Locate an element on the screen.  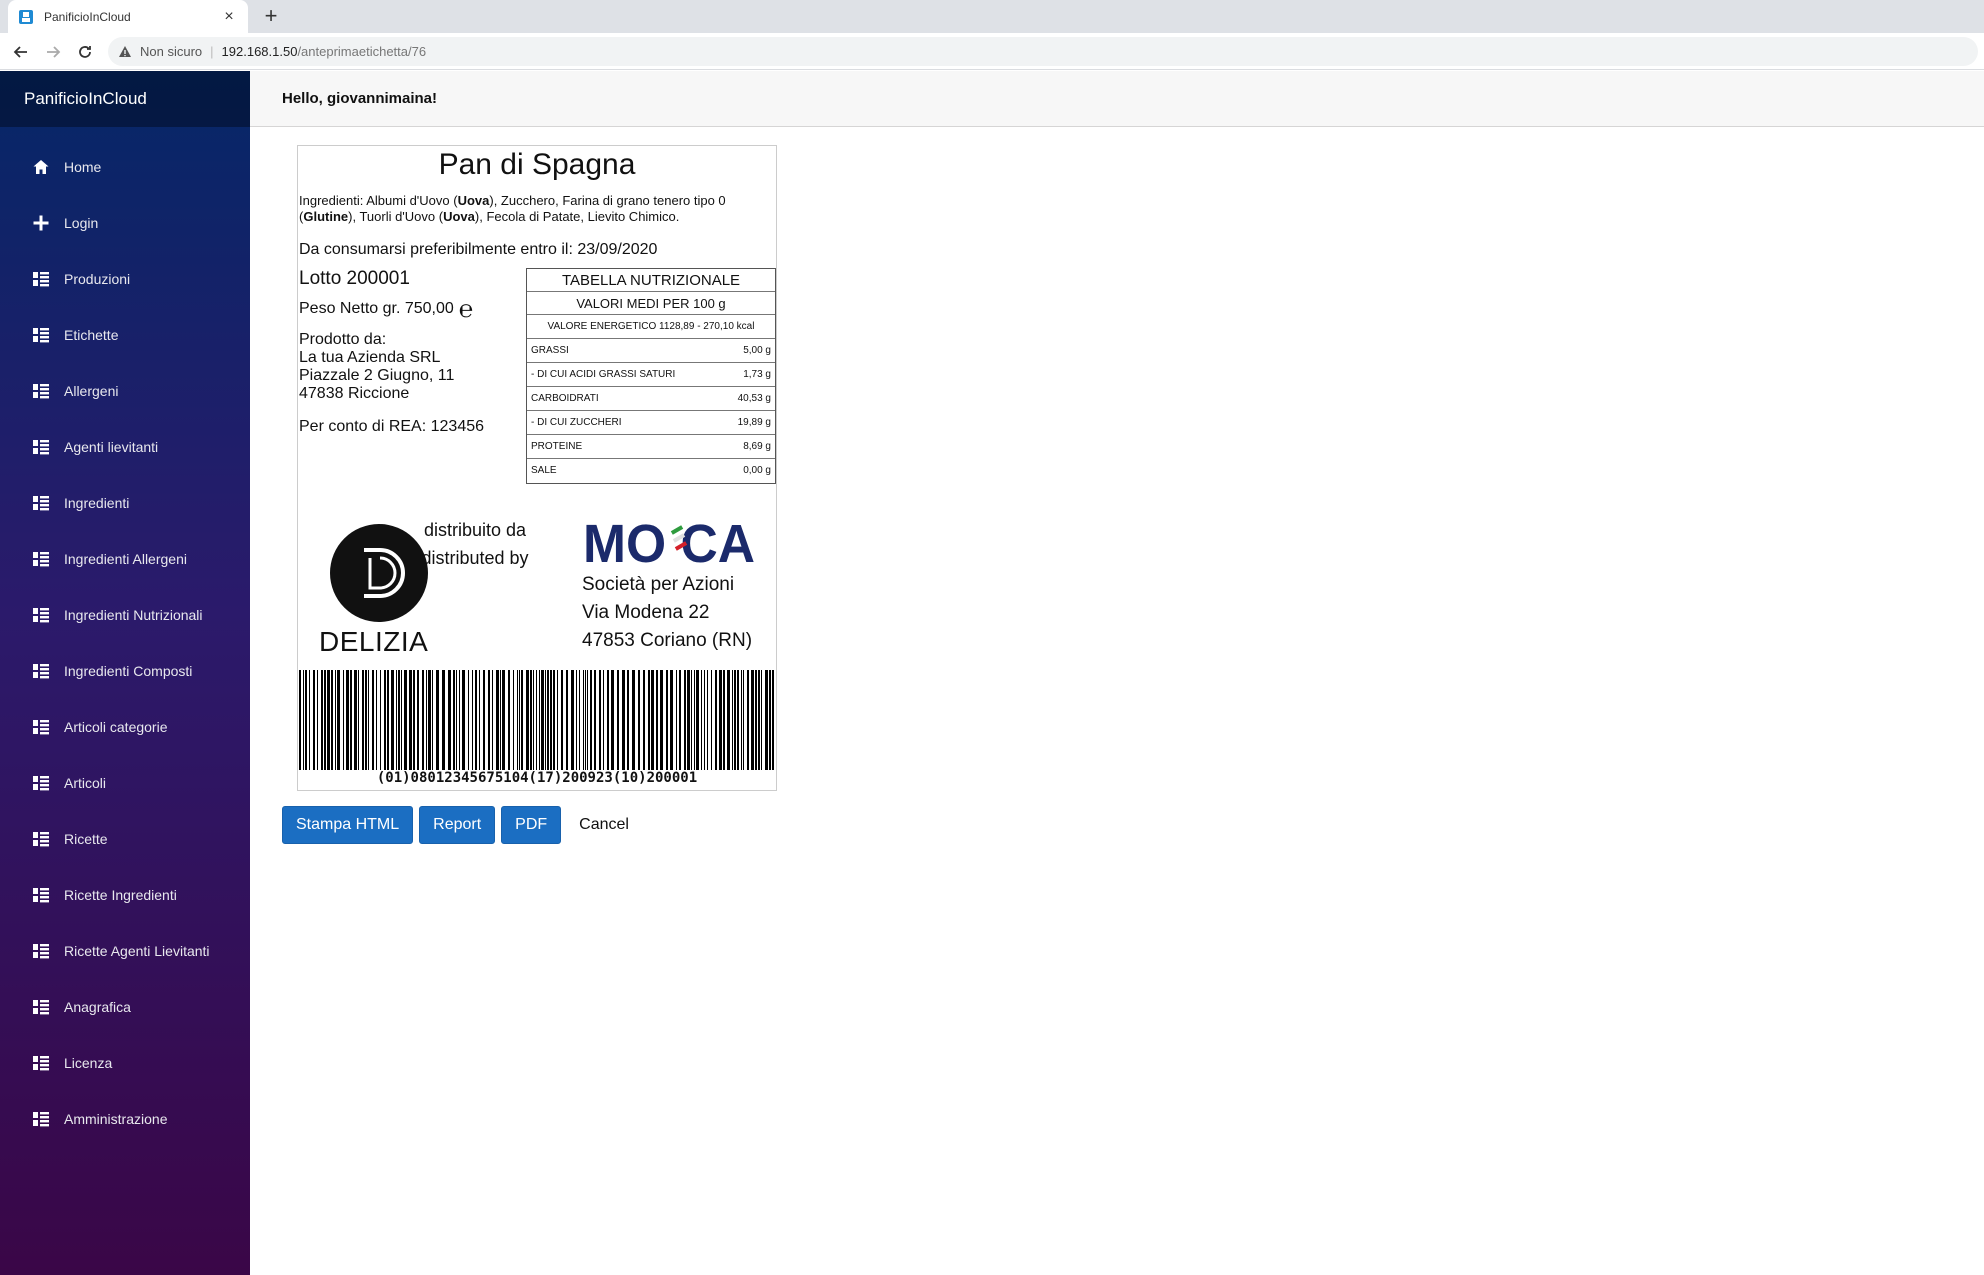
action-buttons: Stampa HTML Report PDF Cancel is located at coordinates (461, 825).